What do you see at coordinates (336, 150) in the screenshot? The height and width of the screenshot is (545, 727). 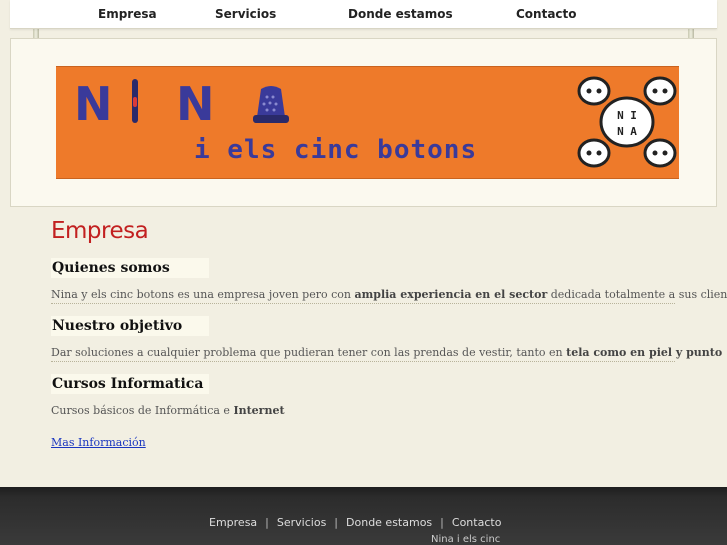 I see `logo-subtitle: i els cinc botons` at bounding box center [336, 150].